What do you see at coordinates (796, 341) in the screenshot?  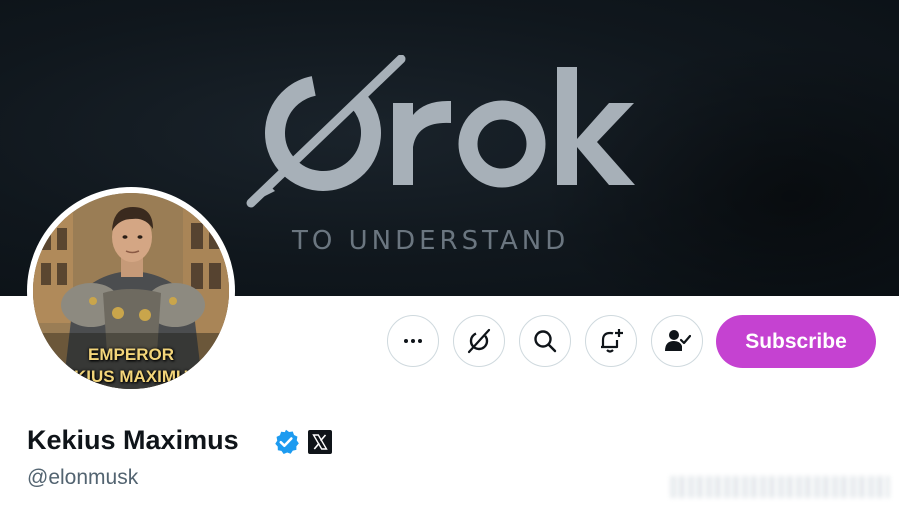 I see `subscribe-button: Subscribe` at bounding box center [796, 341].